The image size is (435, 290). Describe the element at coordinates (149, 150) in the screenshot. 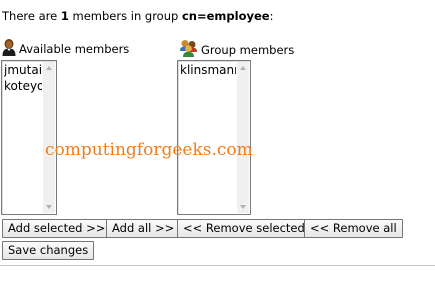

I see `watermark: computingforgeeks.com` at that location.